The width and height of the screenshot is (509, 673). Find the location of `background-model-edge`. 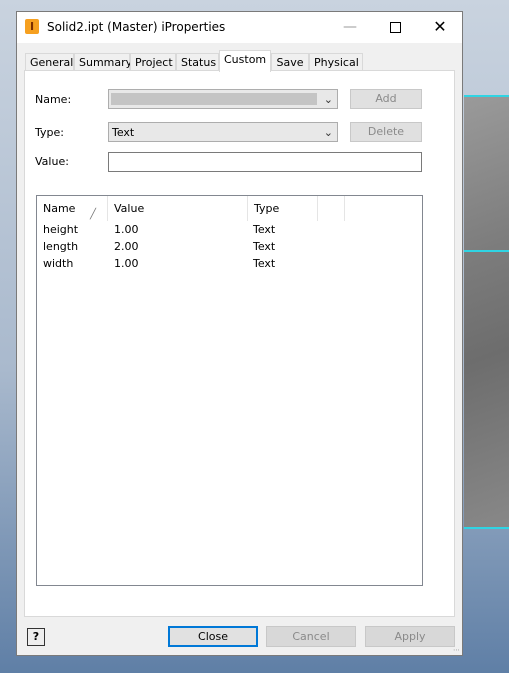

background-model-edge is located at coordinates (486, 251).